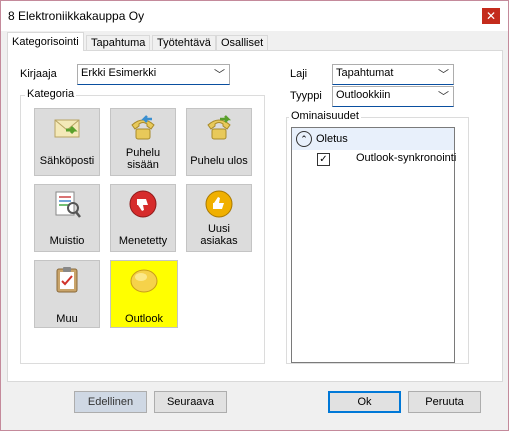  I want to click on window-title: 8 Elektroniikkakauppa Oy, so click(76, 16).